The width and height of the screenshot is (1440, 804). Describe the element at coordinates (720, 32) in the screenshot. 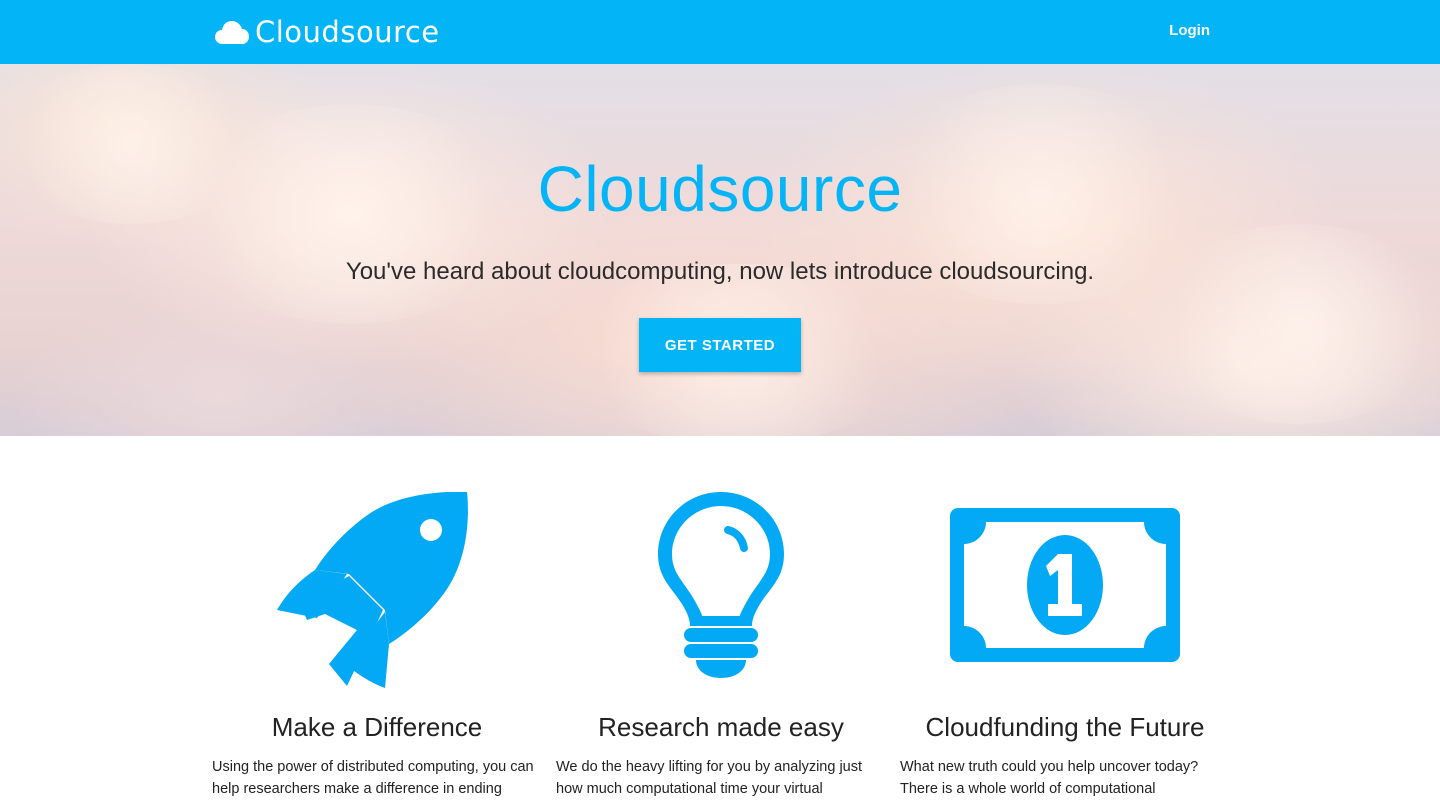

I see `navbar: Cloudsource Login` at that location.